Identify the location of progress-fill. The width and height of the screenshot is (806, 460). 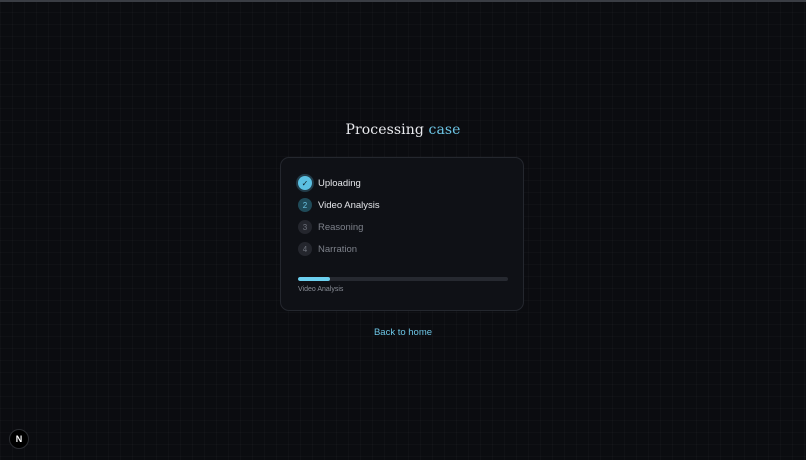
(314, 279).